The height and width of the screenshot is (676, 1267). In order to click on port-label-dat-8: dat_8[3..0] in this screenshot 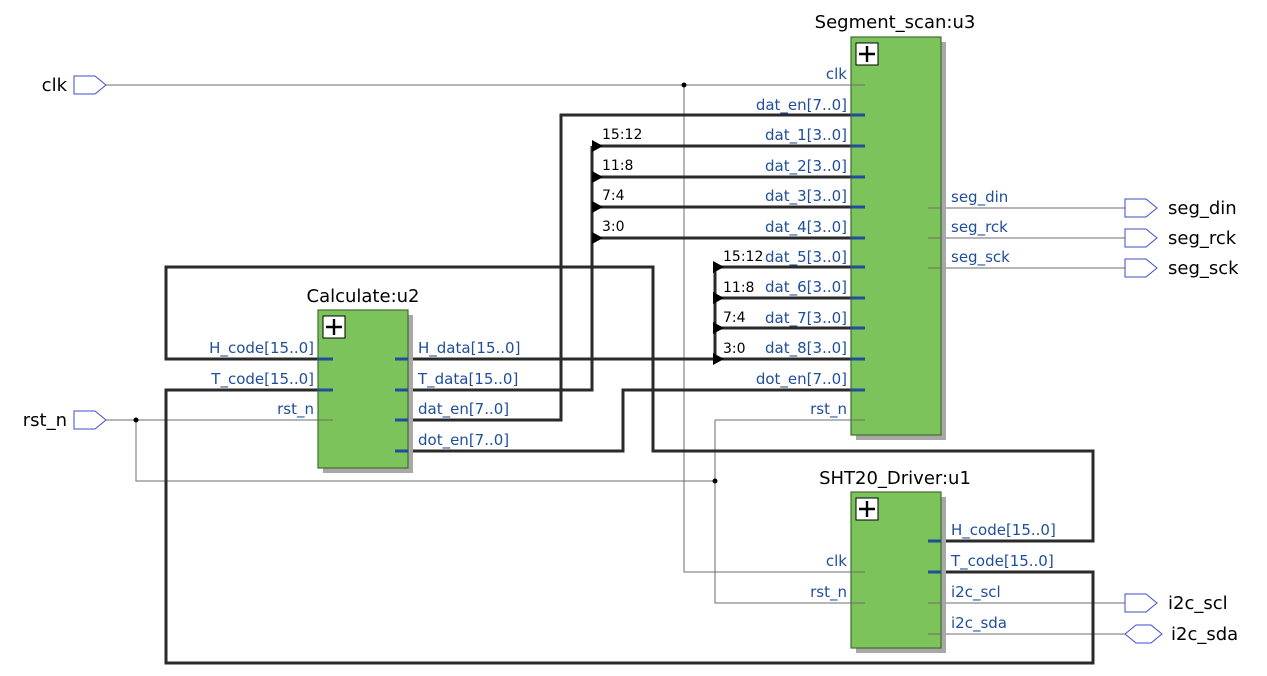, I will do `click(806, 348)`.